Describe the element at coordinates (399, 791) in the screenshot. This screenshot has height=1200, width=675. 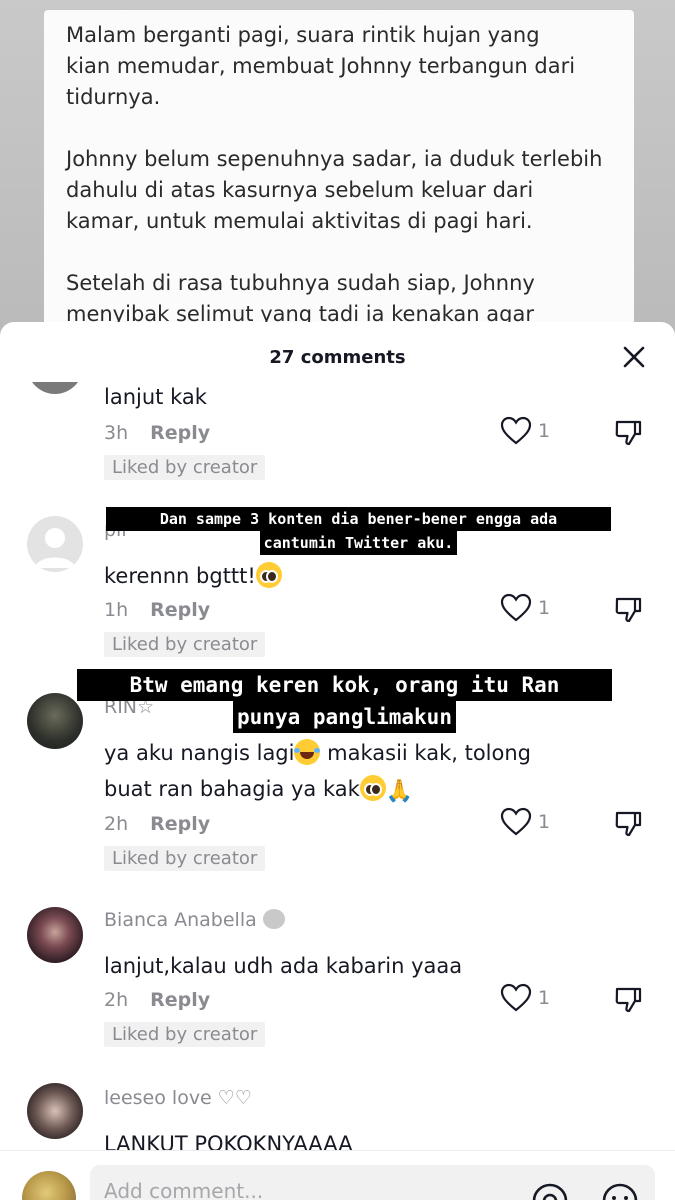
I see `folded-hands-emoji: 🙏` at that location.